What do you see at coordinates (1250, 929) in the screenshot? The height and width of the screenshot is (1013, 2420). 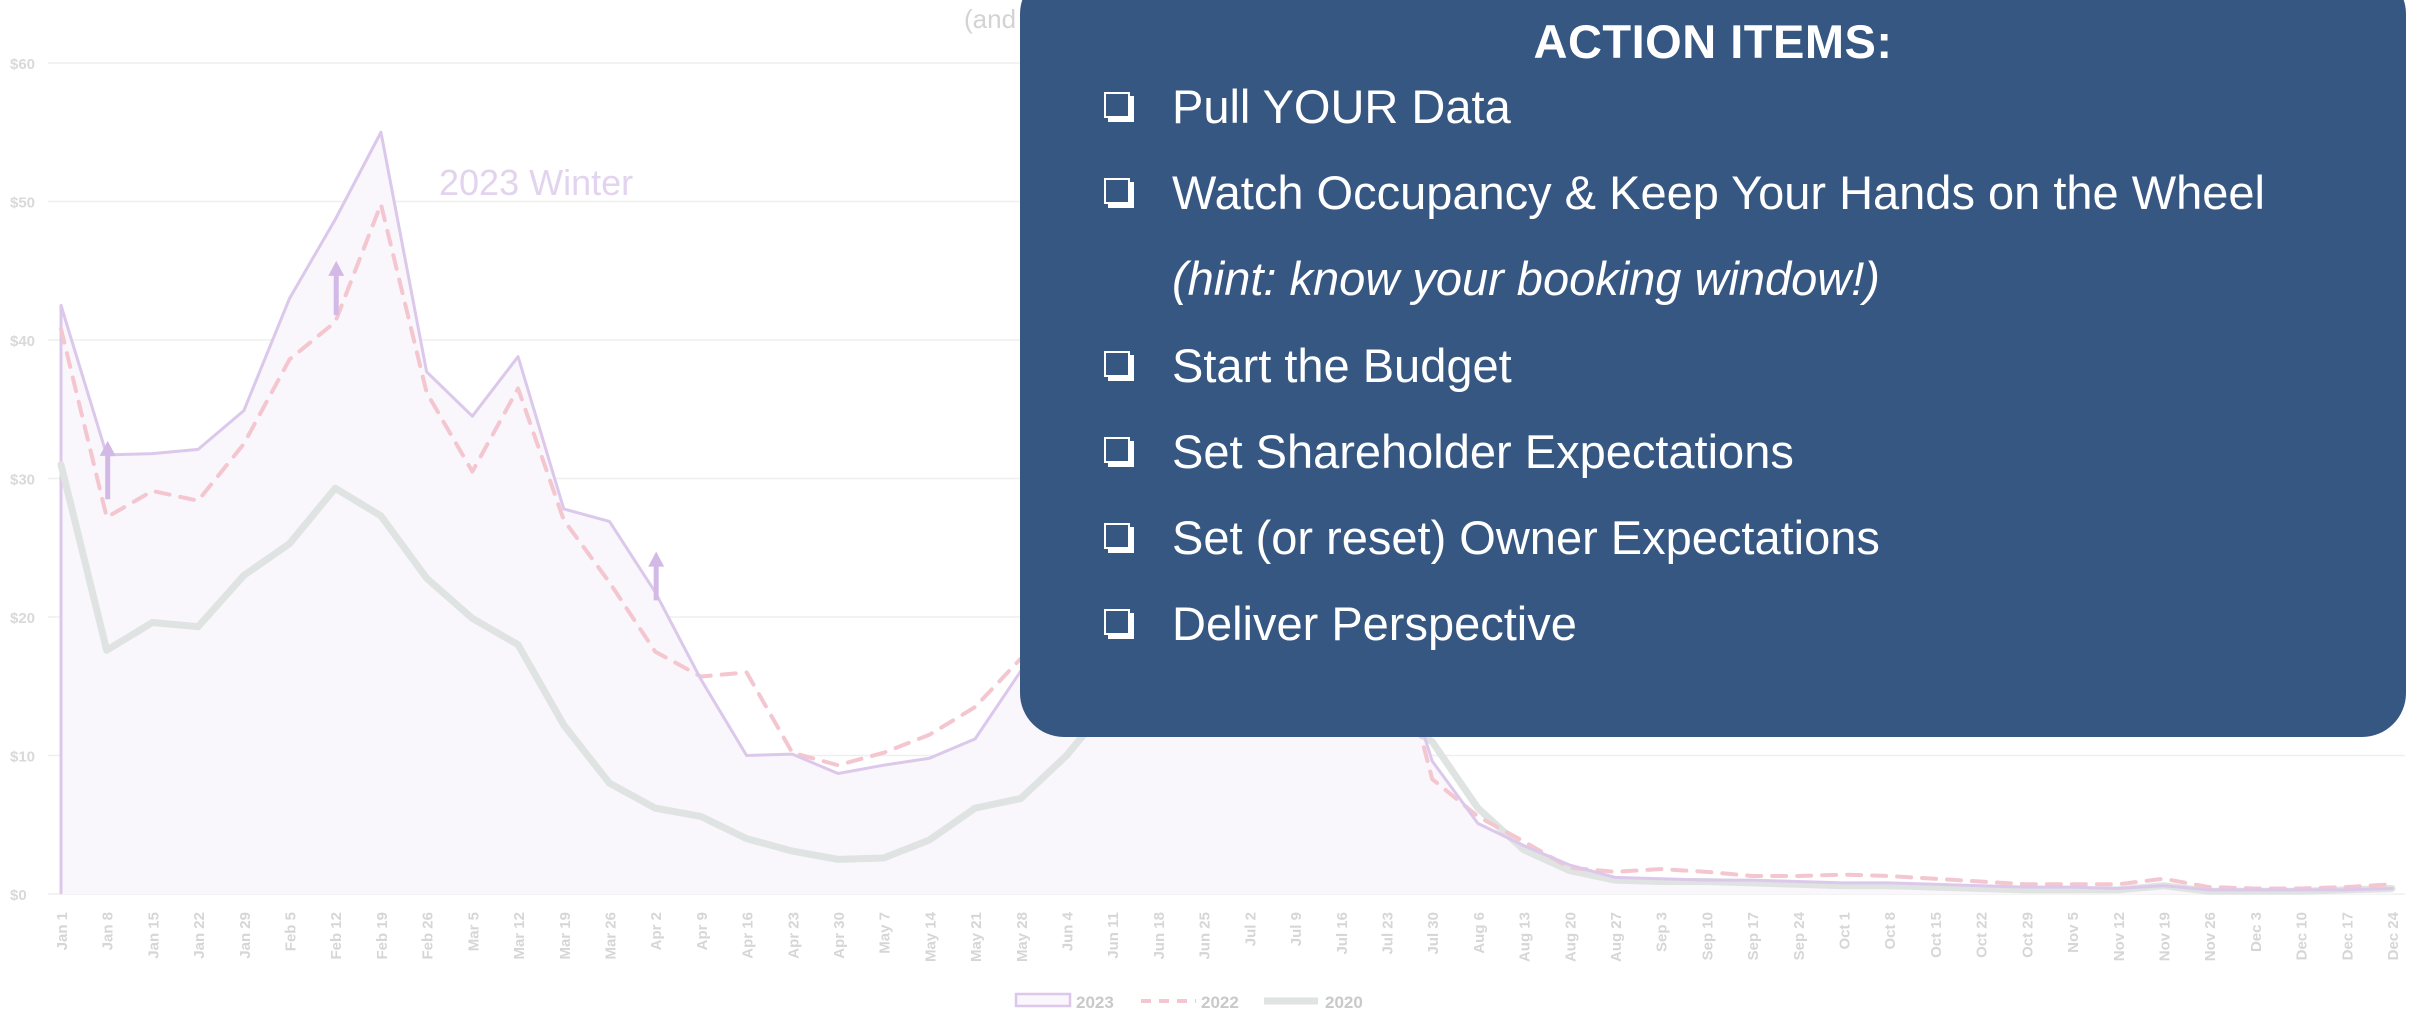 I see `x-tick-label: Jul 2` at bounding box center [1250, 929].